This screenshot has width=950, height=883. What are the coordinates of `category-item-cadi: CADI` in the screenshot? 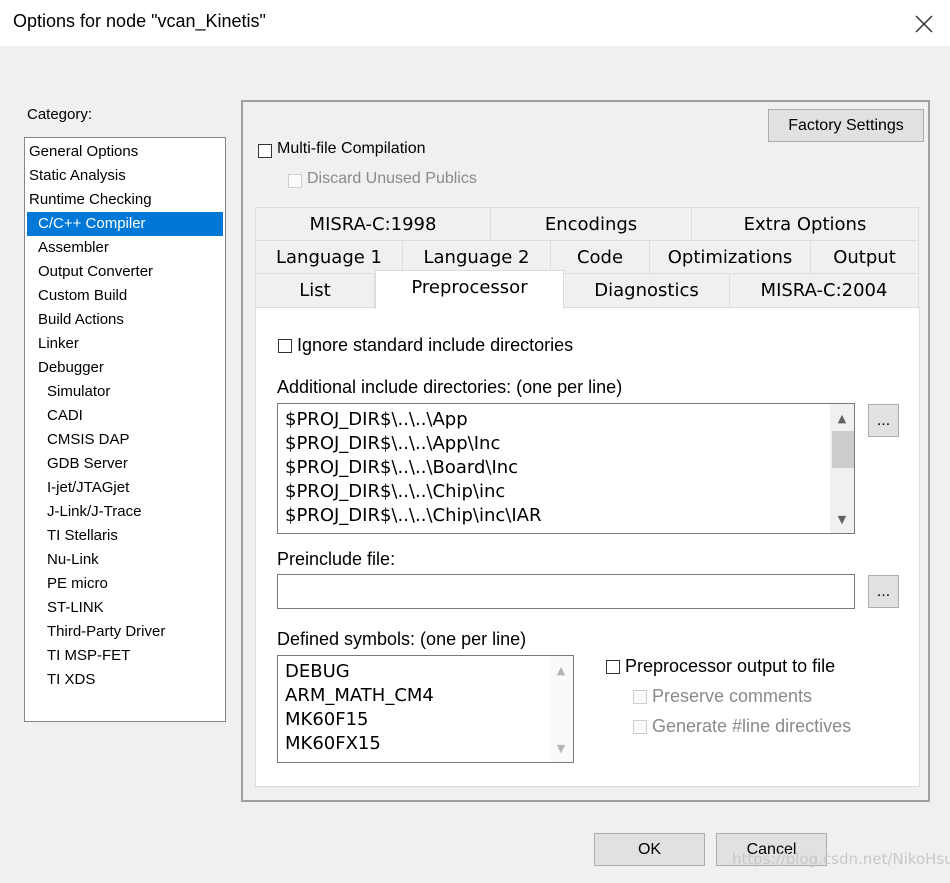 It's located at (63, 416).